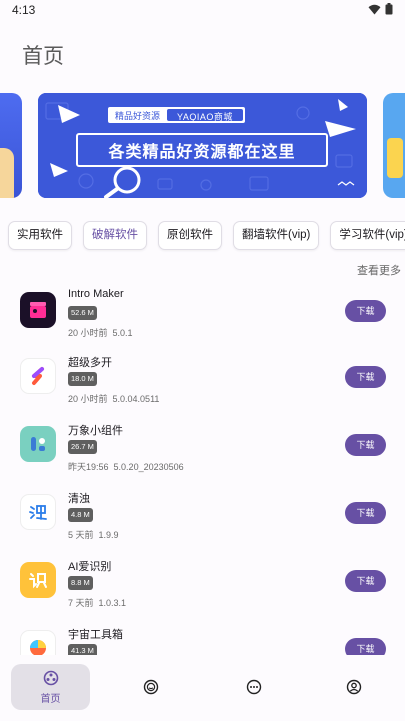 Image resolution: width=405 pixels, height=721 pixels. Describe the element at coordinates (115, 235) in the screenshot. I see `category-chip-cracked: 破解软件` at that location.